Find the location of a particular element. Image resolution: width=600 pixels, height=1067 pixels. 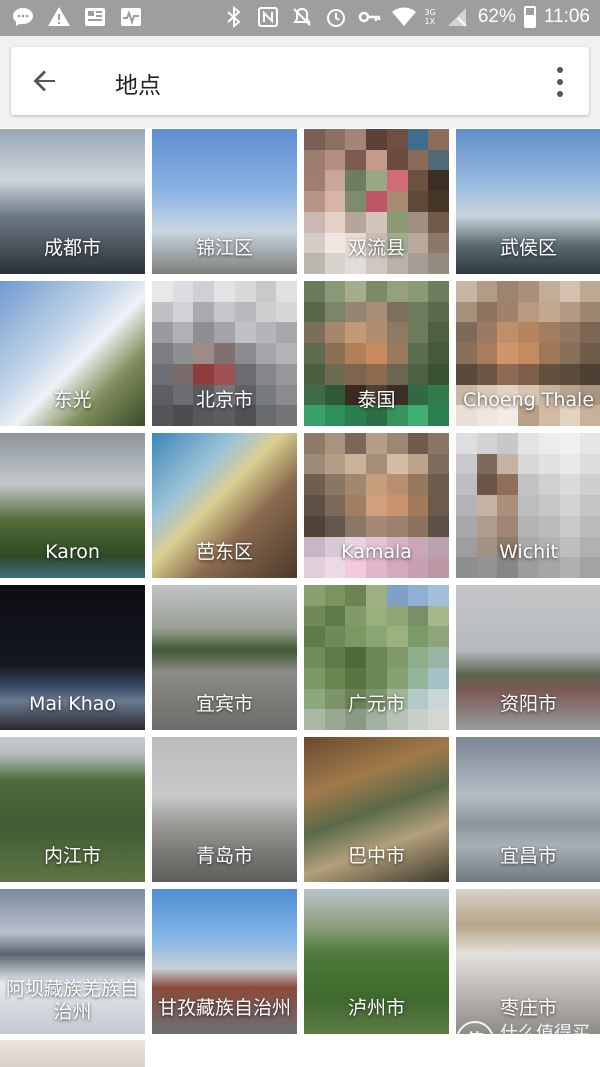

status-bar: 3G 1X 62% 11:06 is located at coordinates (300, 18).